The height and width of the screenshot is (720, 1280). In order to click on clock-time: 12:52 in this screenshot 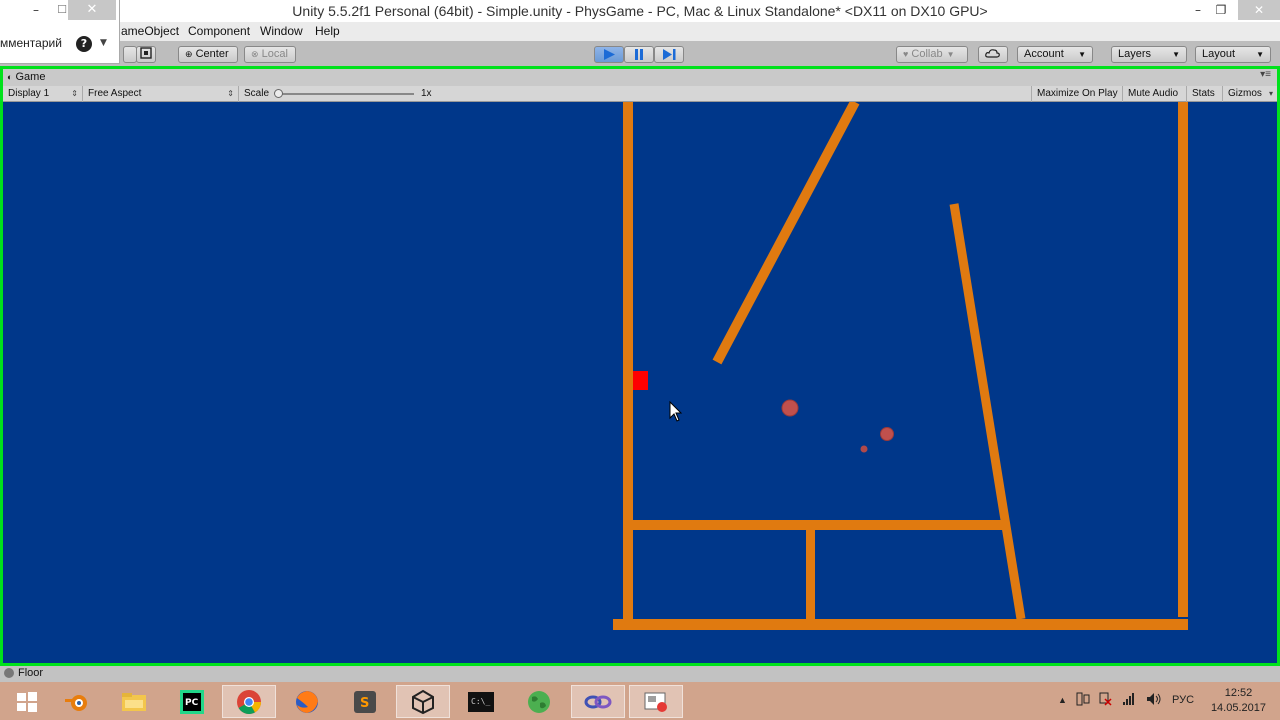, I will do `click(1238, 693)`.